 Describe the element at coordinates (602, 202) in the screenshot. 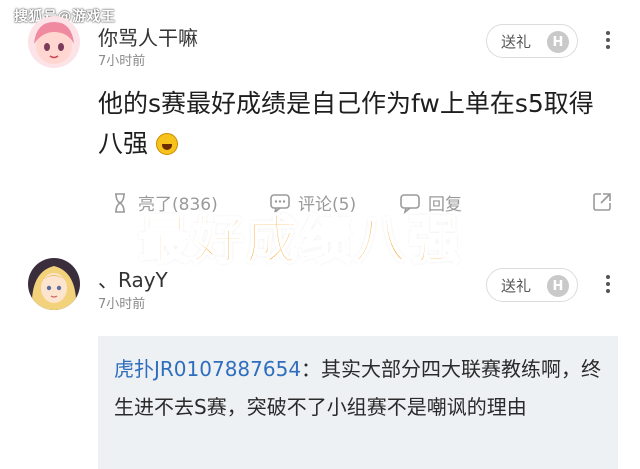

I see `share-icon` at that location.